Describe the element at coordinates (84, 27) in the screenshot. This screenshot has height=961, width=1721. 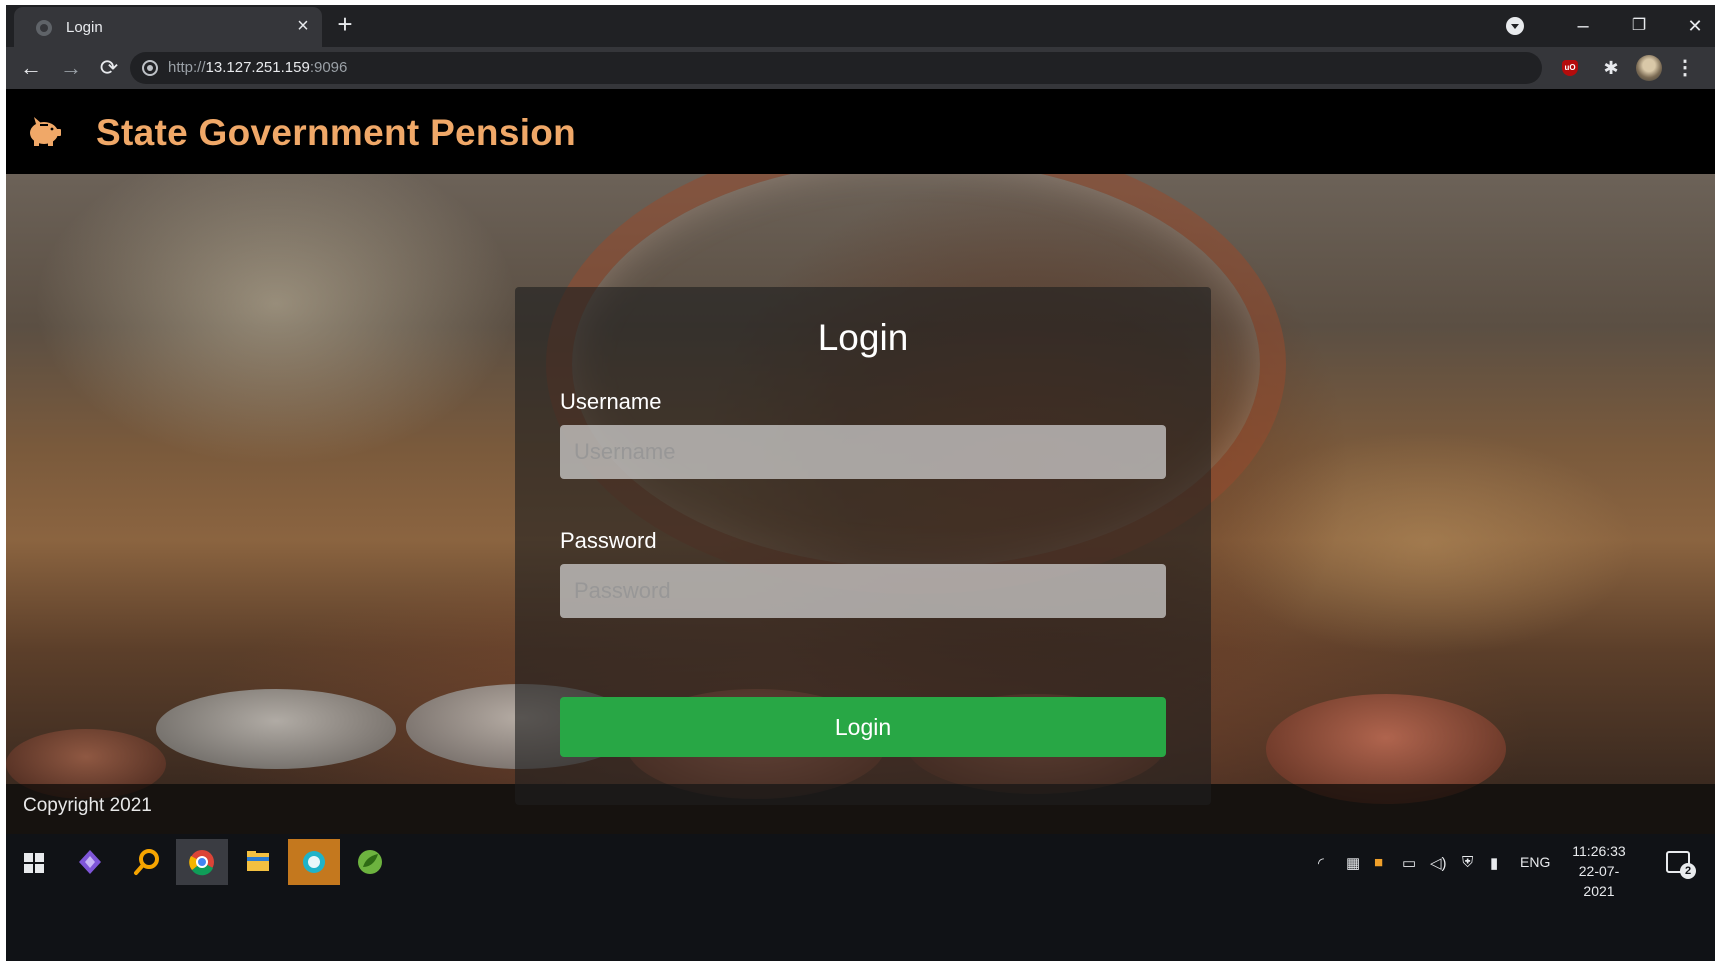
I see `tab-title: Login` at that location.